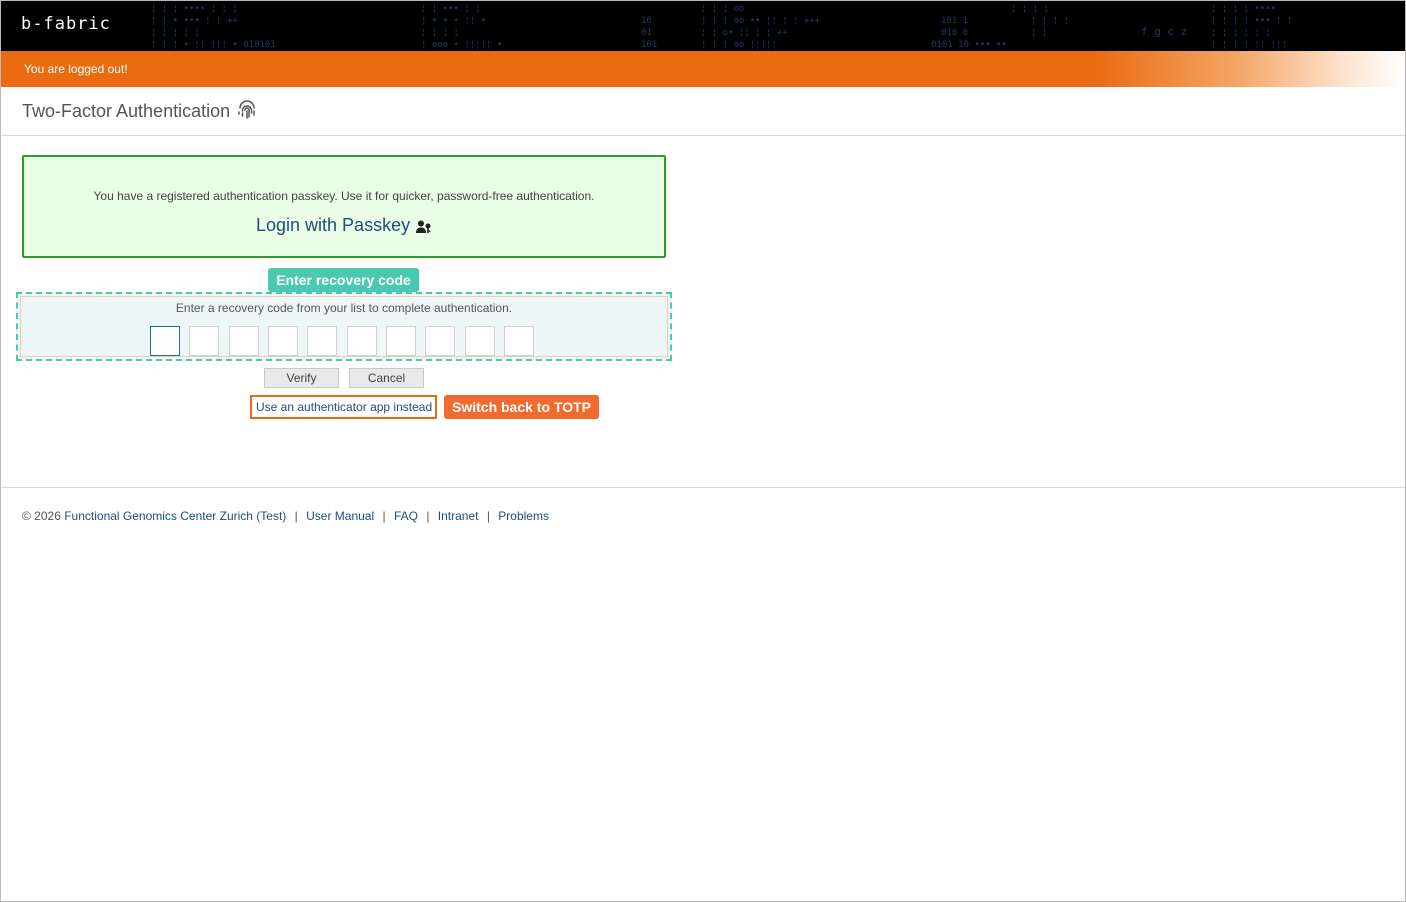 The width and height of the screenshot is (1406, 902). Describe the element at coordinates (386, 378) in the screenshot. I see `cancel-button: Cancel` at that location.